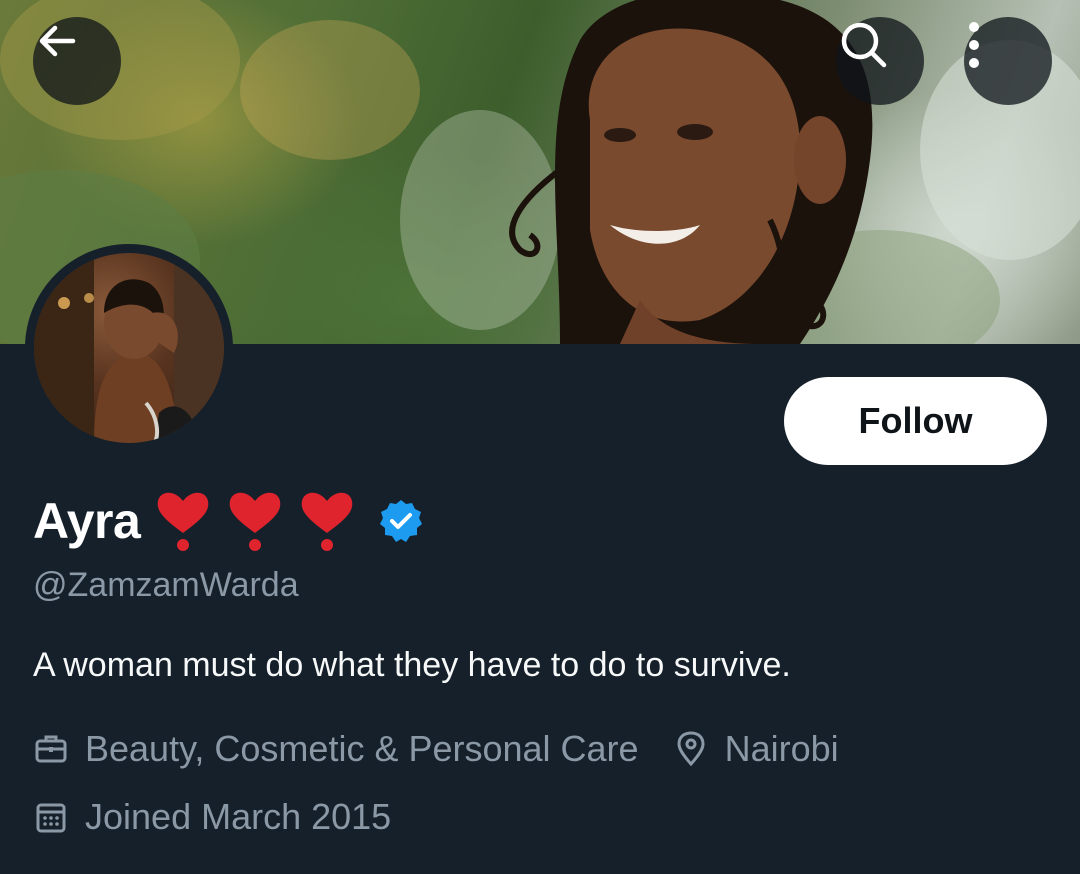 This screenshot has width=1080, height=874. Describe the element at coordinates (915, 421) in the screenshot. I see `follow-button: Follow` at that location.